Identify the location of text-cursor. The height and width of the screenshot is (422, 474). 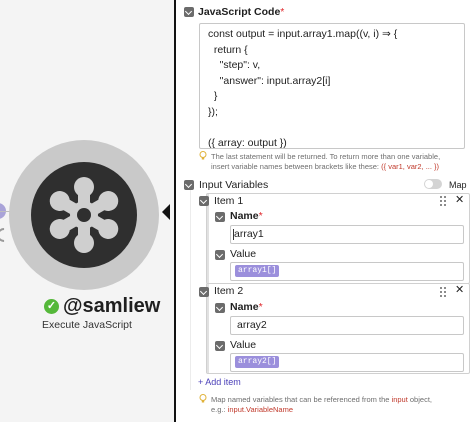
(233, 234).